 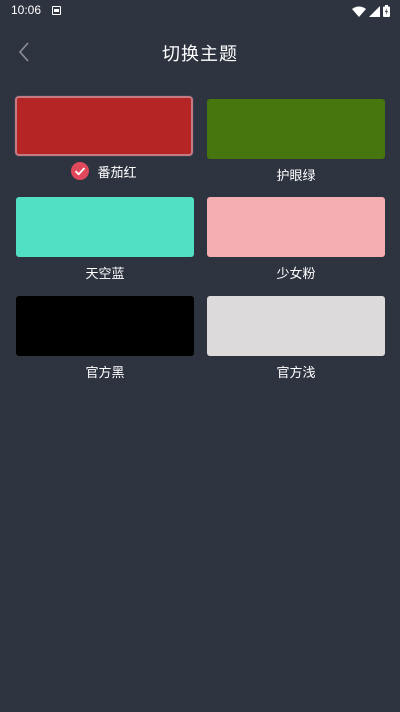 I want to click on theme-option-eye-green: 护眼绿, so click(x=296, y=144).